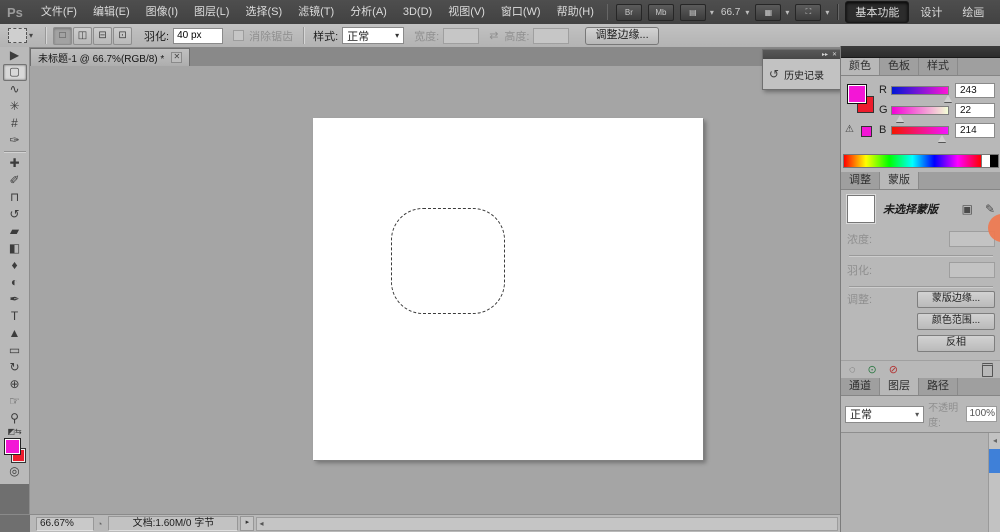  Describe the element at coordinates (123, 35) in the screenshot. I see `intersect-selection-button: ⊡` at that location.